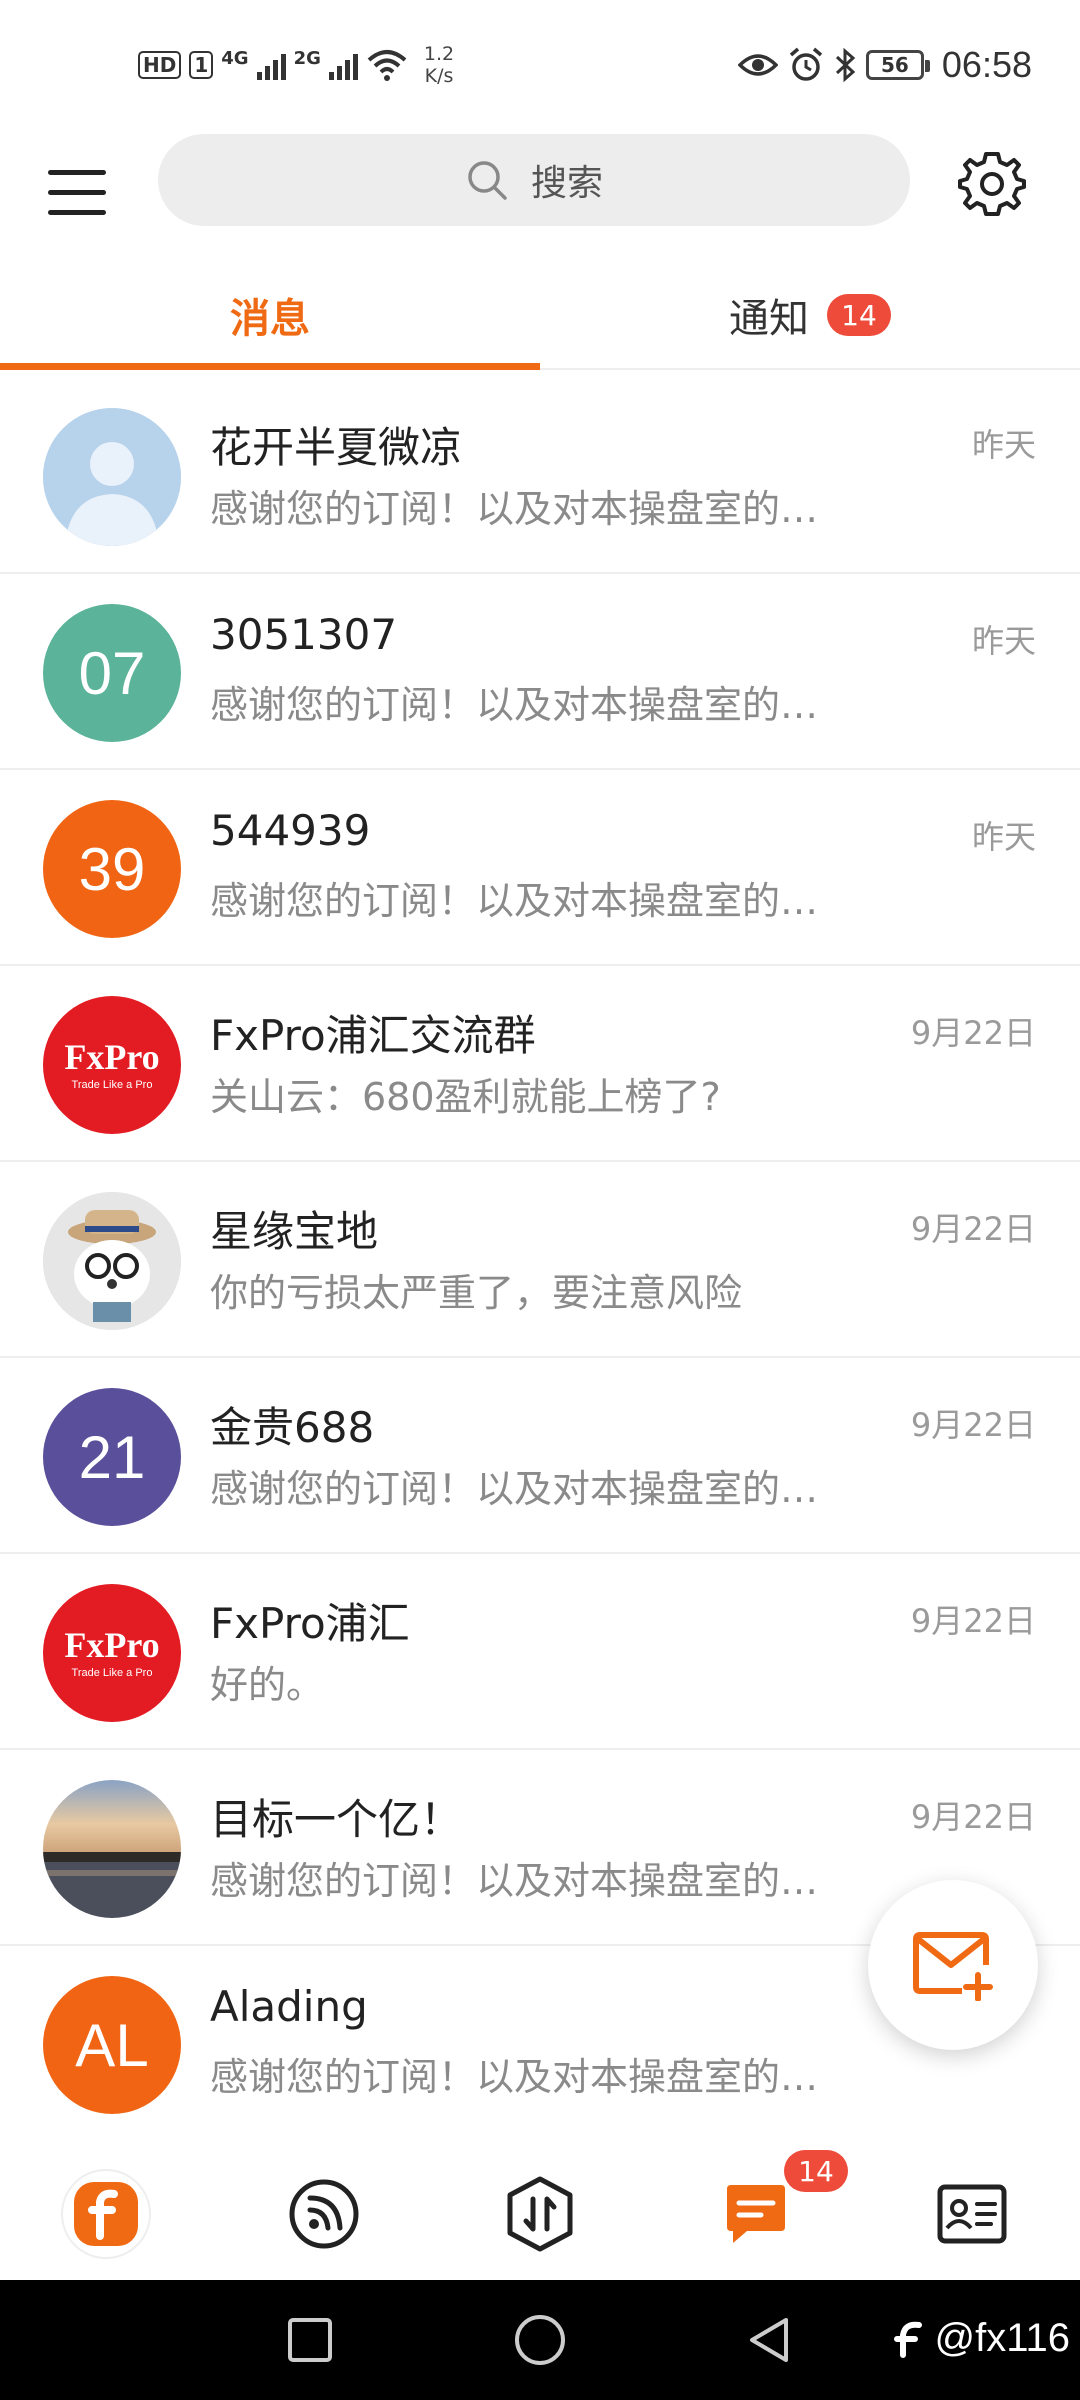 Image resolution: width=1080 pixels, height=2400 pixels. Describe the element at coordinates (476, 1293) in the screenshot. I see `conversation-preview: 你的亏损太严重了，要注意风险` at that location.